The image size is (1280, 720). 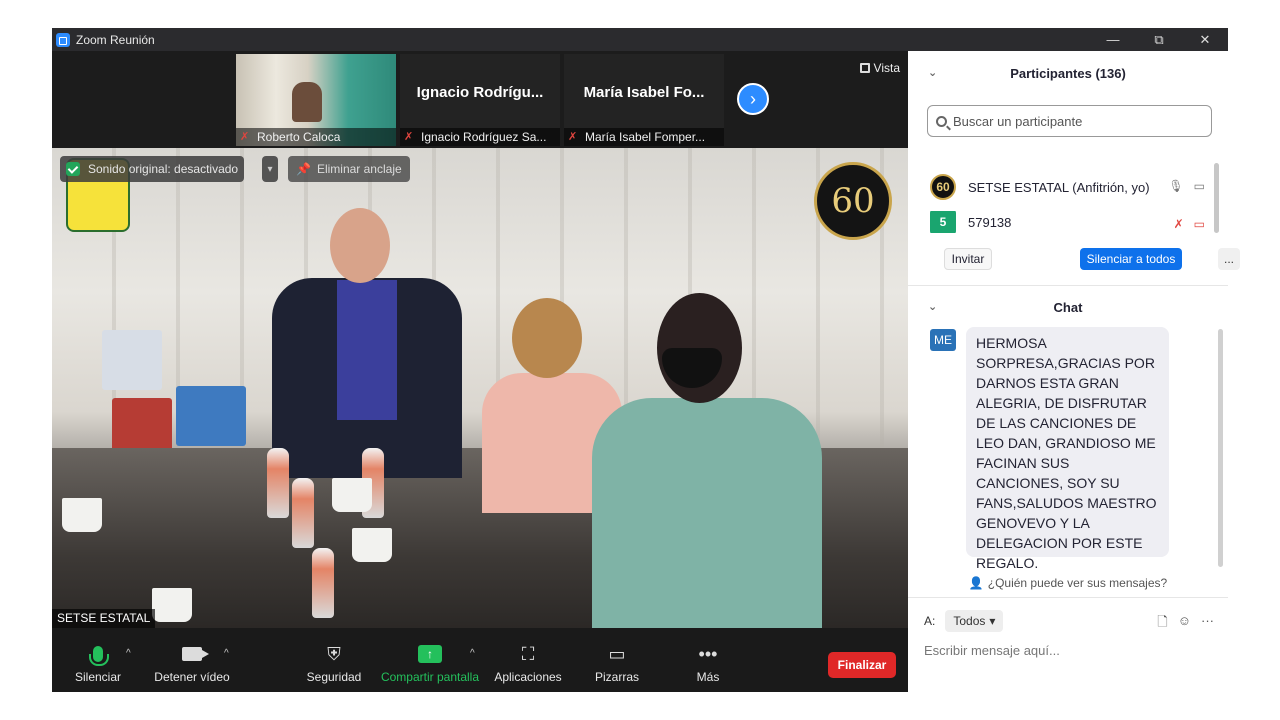 I want to click on stop-video-button: Detener vídeo, so click(x=192, y=666).